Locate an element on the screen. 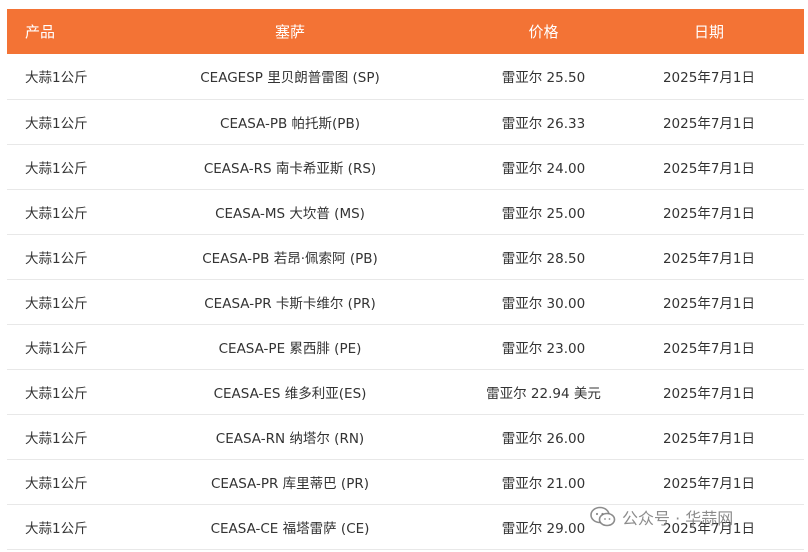  cell-price: 雷亚尔 25.50 is located at coordinates (543, 78).